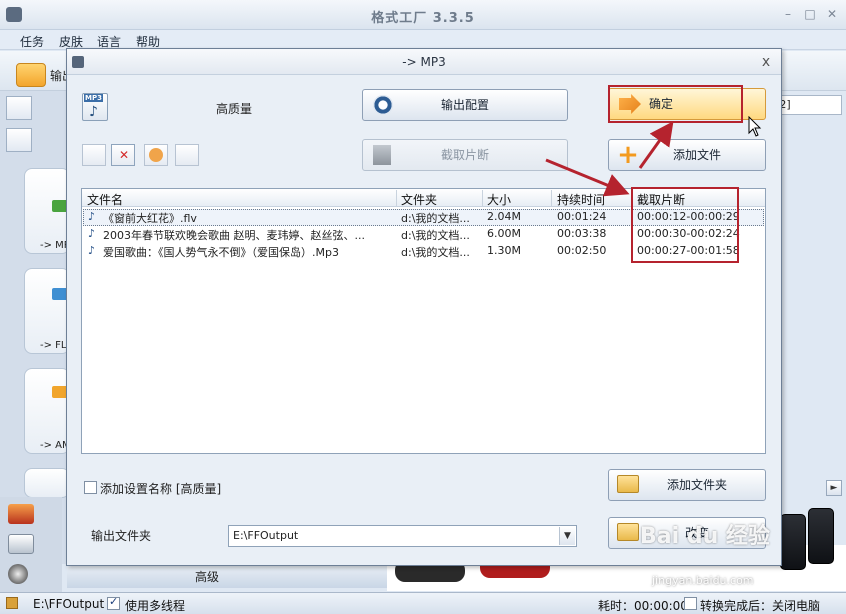  What do you see at coordinates (703, 580) in the screenshot?
I see `baidu-watermark-url: jingyan.baidu.com` at bounding box center [703, 580].